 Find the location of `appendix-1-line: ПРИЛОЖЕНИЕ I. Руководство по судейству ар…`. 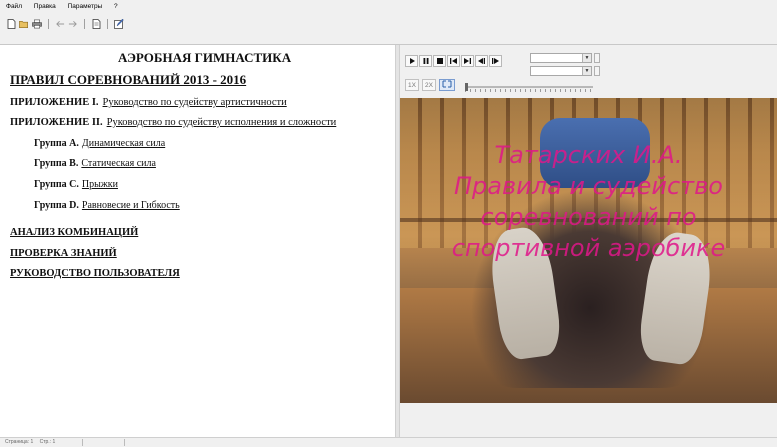

appendix-1-line: ПРИЛОЖЕНИЕ I. Руководство по судейству ар… is located at coordinates (148, 102).